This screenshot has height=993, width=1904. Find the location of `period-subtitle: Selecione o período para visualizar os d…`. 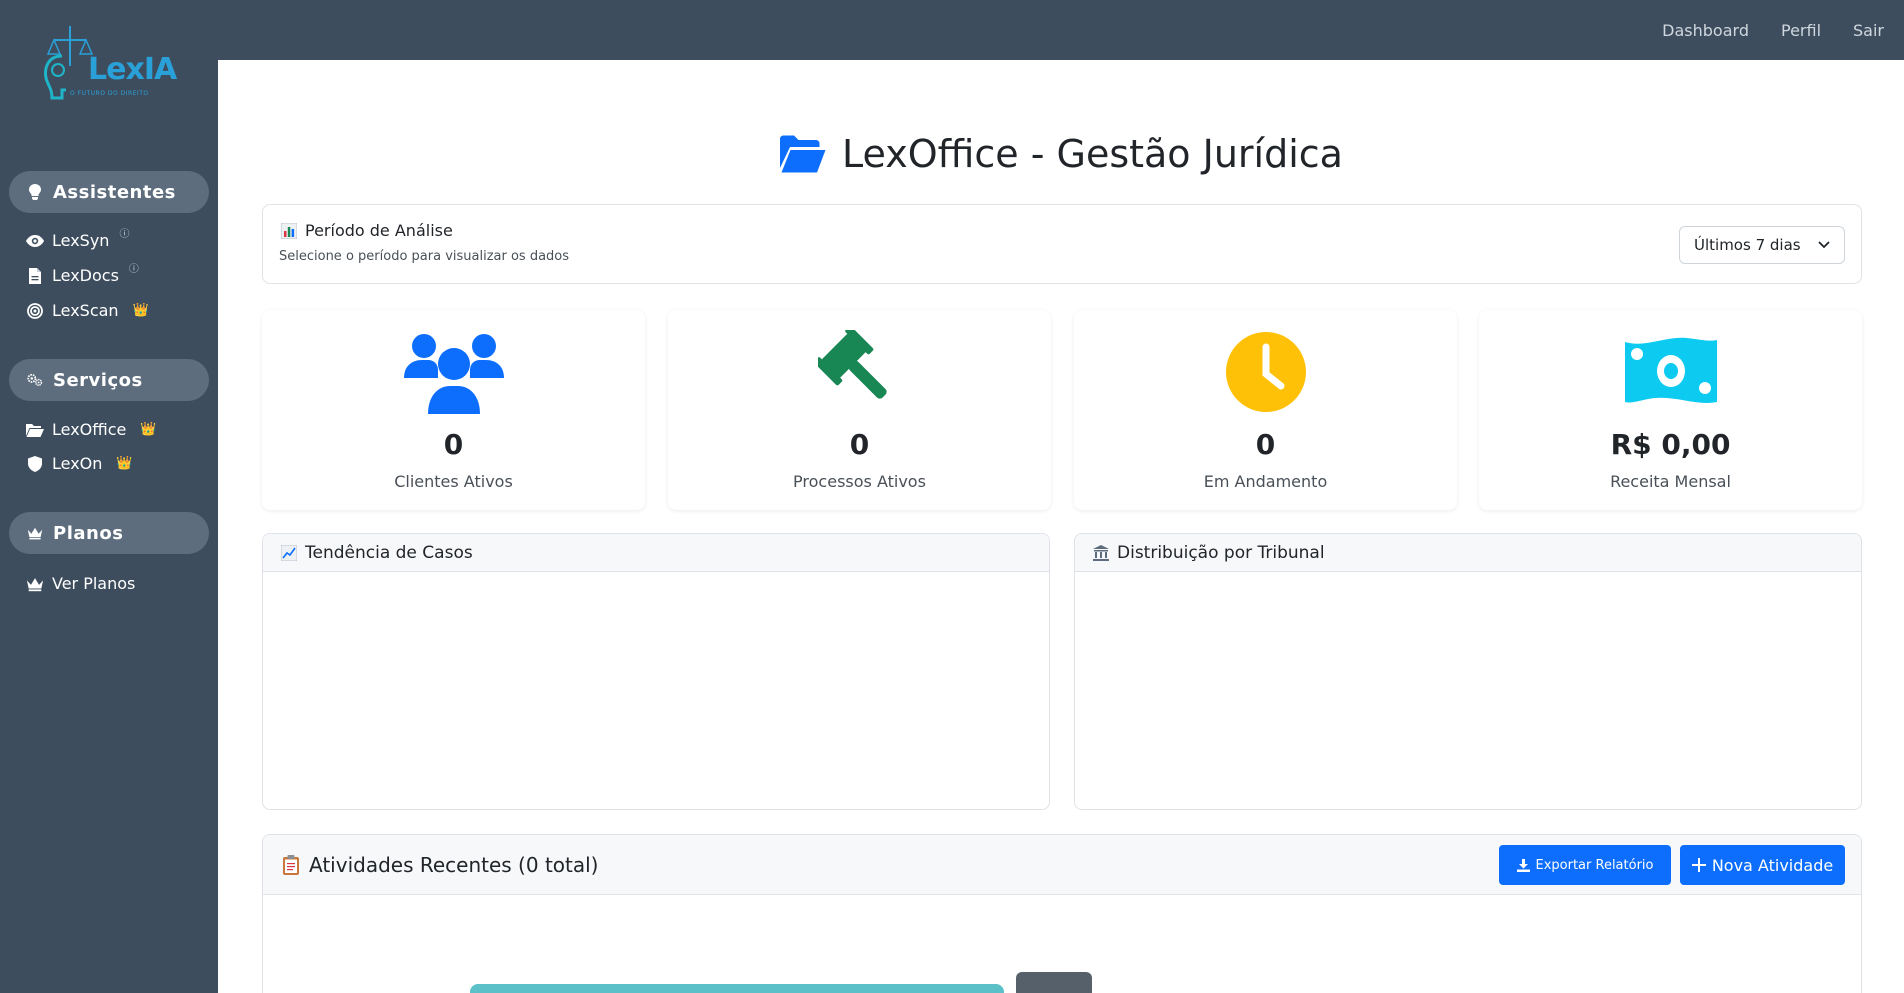

period-subtitle: Selecione o período para visualizar os d… is located at coordinates (424, 256).